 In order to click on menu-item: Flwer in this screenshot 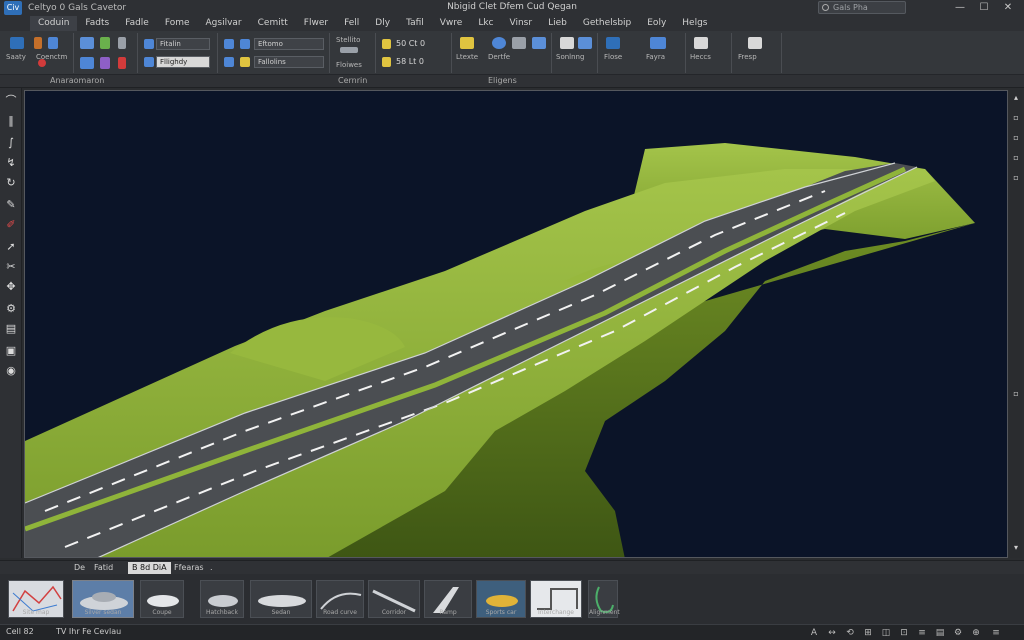, I will do `click(316, 23)`.